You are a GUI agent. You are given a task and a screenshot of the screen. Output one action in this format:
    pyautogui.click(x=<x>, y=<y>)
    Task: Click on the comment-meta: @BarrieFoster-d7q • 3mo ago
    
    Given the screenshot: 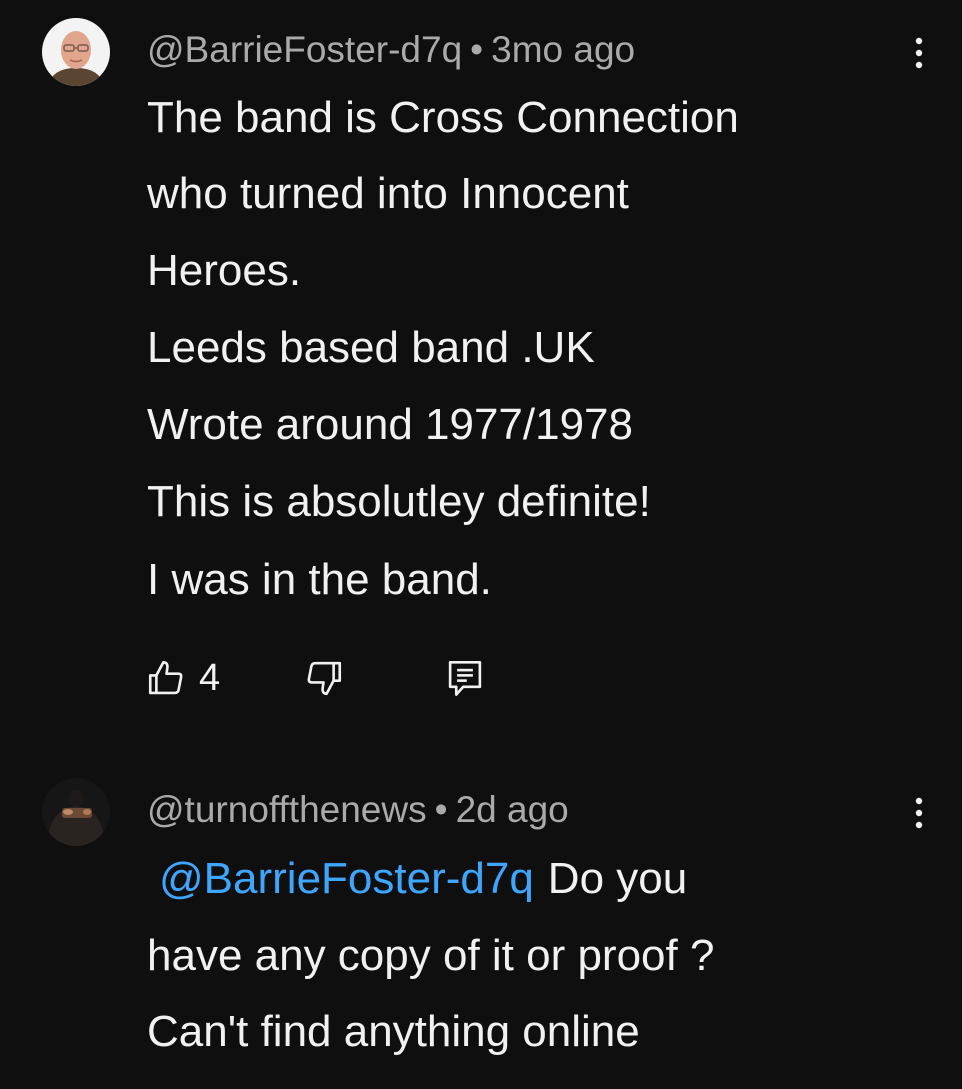 What is the action you would take?
    pyautogui.click(x=391, y=49)
    